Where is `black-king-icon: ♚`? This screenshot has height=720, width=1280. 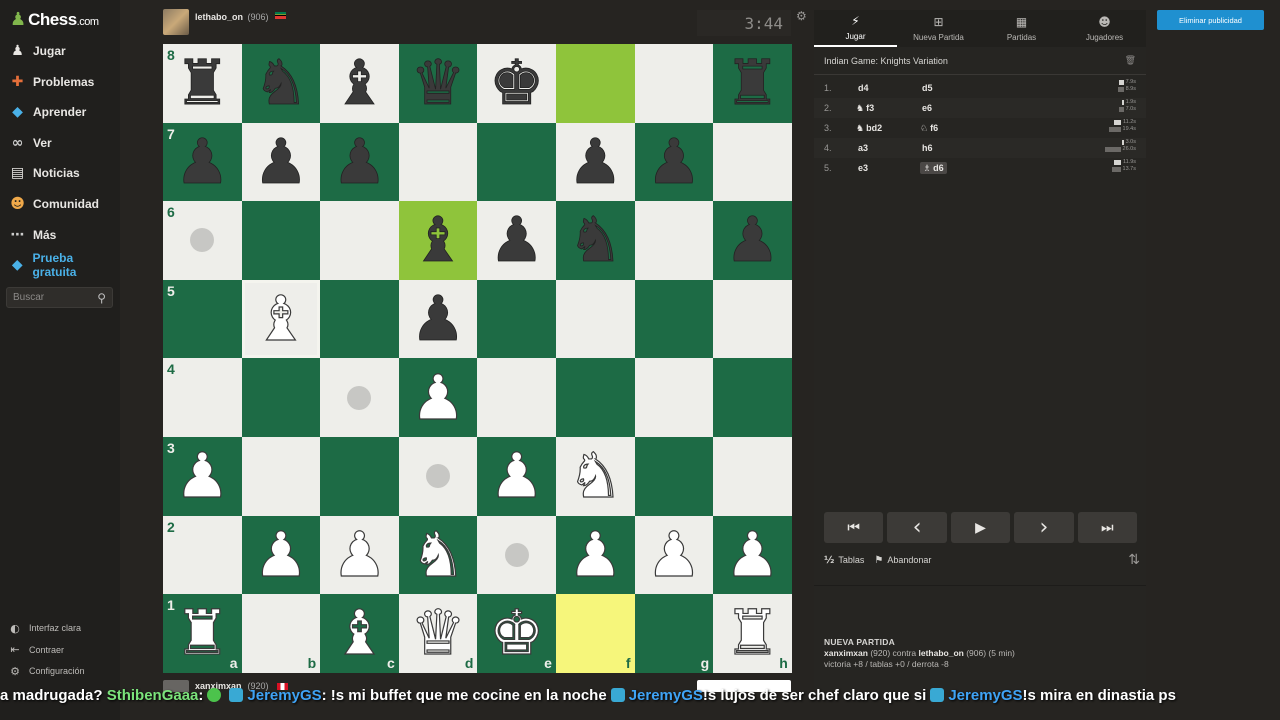 black-king-icon: ♚ is located at coordinates (516, 82).